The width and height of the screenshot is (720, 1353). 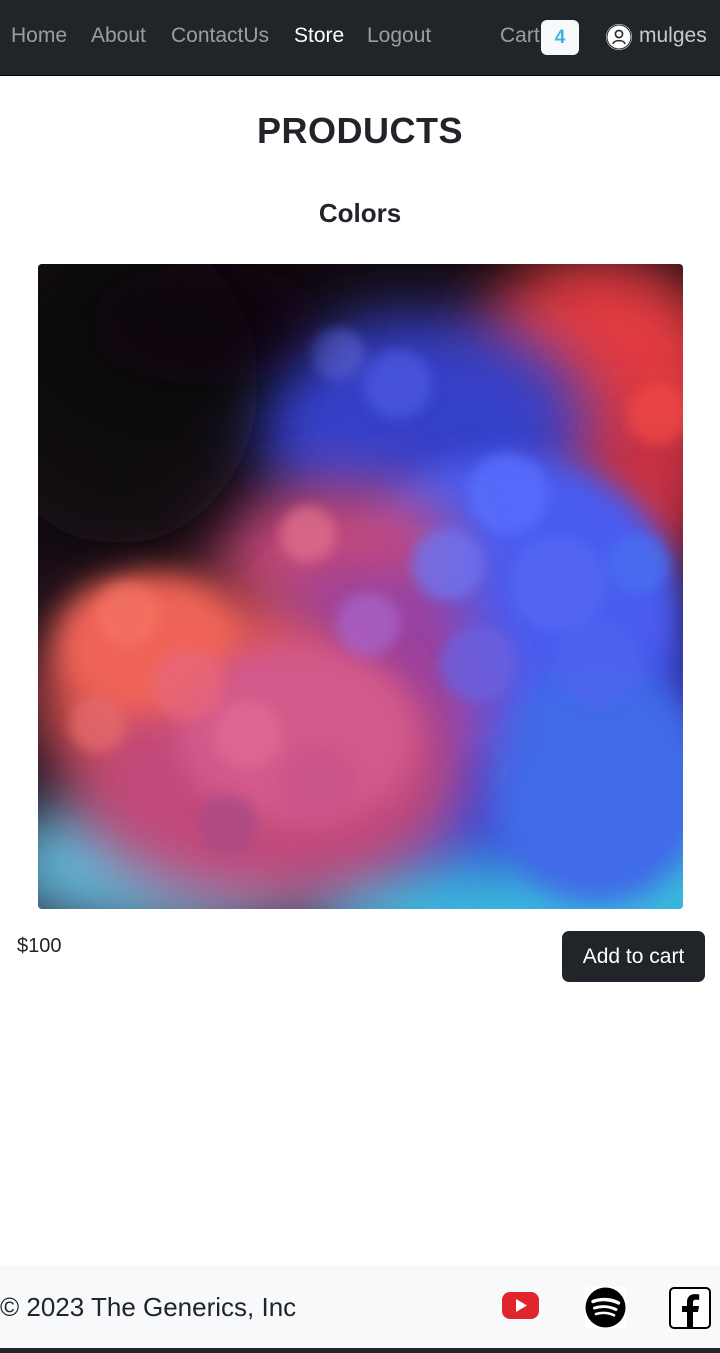 What do you see at coordinates (360, 1350) in the screenshot?
I see `footer-bottom-bar` at bounding box center [360, 1350].